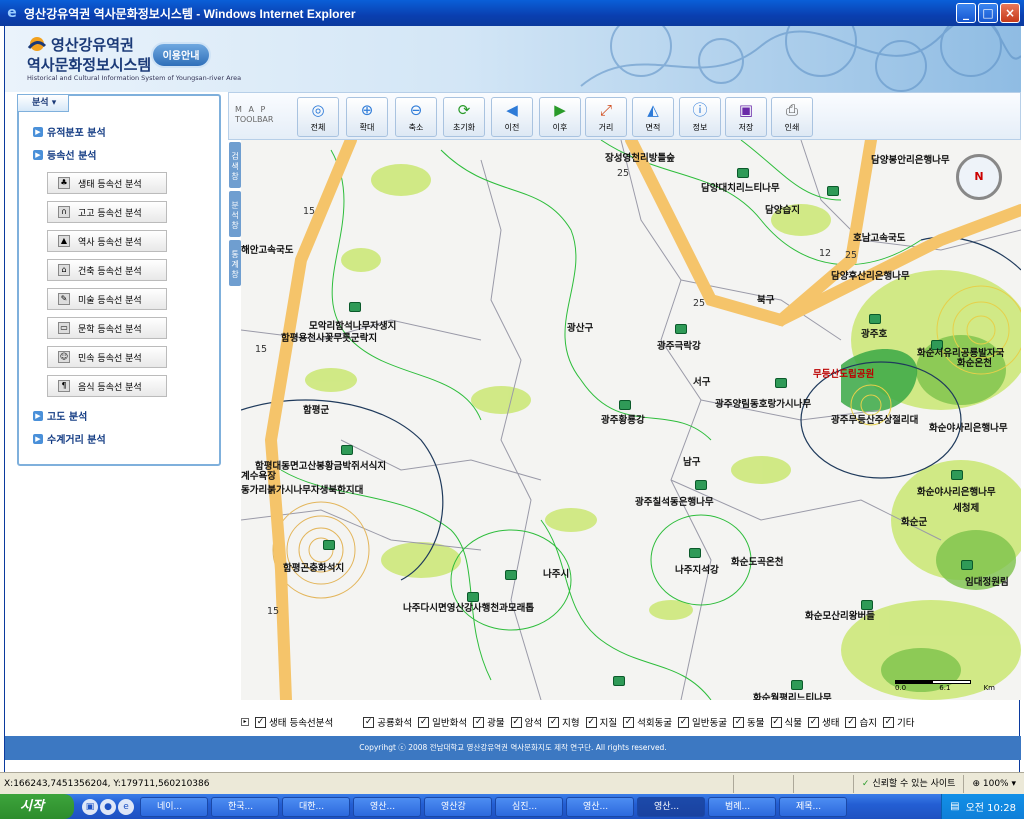  Describe the element at coordinates (991, 806) in the screenshot. I see `clock: 오전 10:28` at that location.